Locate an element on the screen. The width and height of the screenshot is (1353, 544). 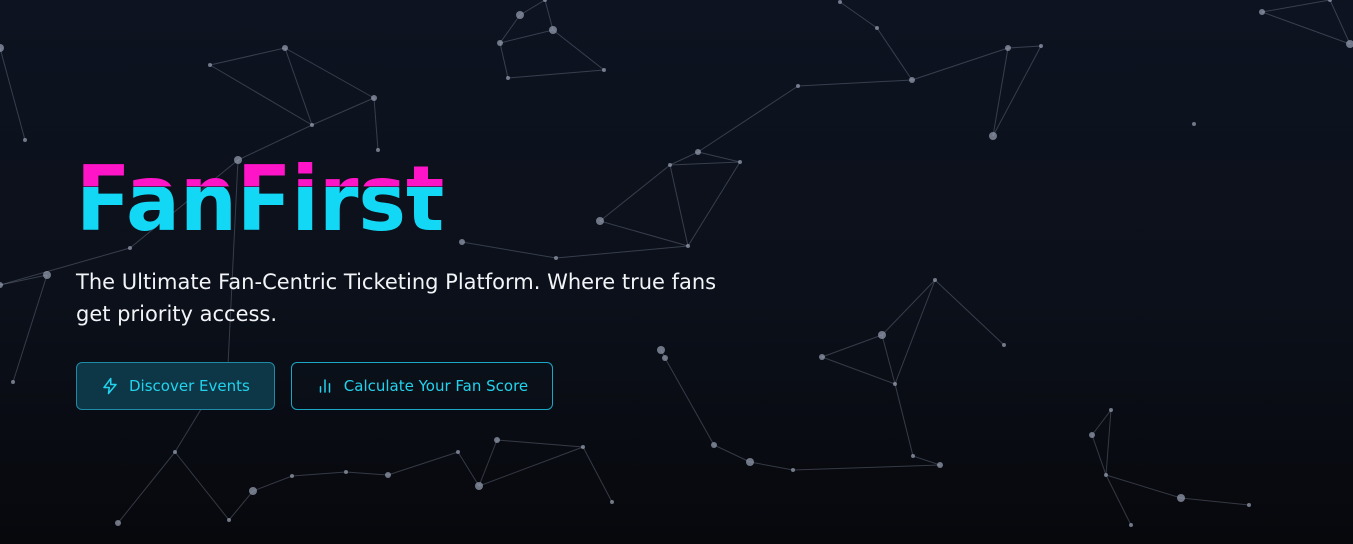
calculate-fan-score-button: Calculate Your Fan Score is located at coordinates (422, 386).